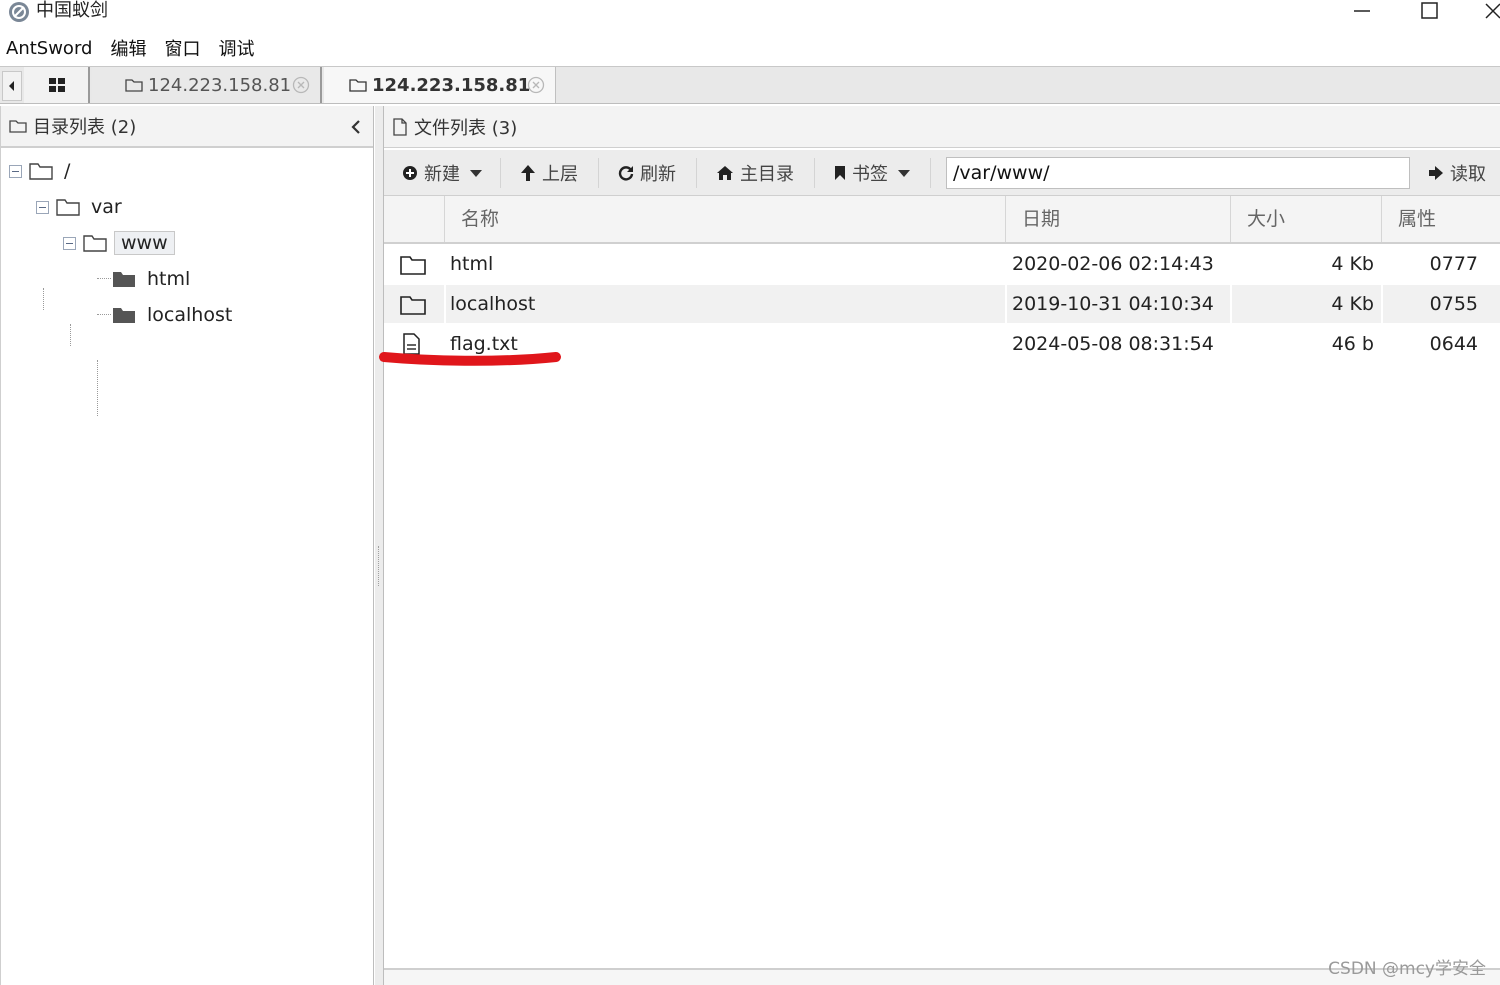 The image size is (1500, 985). Describe the element at coordinates (67, 171) in the screenshot. I see `tree-node-label: /` at that location.